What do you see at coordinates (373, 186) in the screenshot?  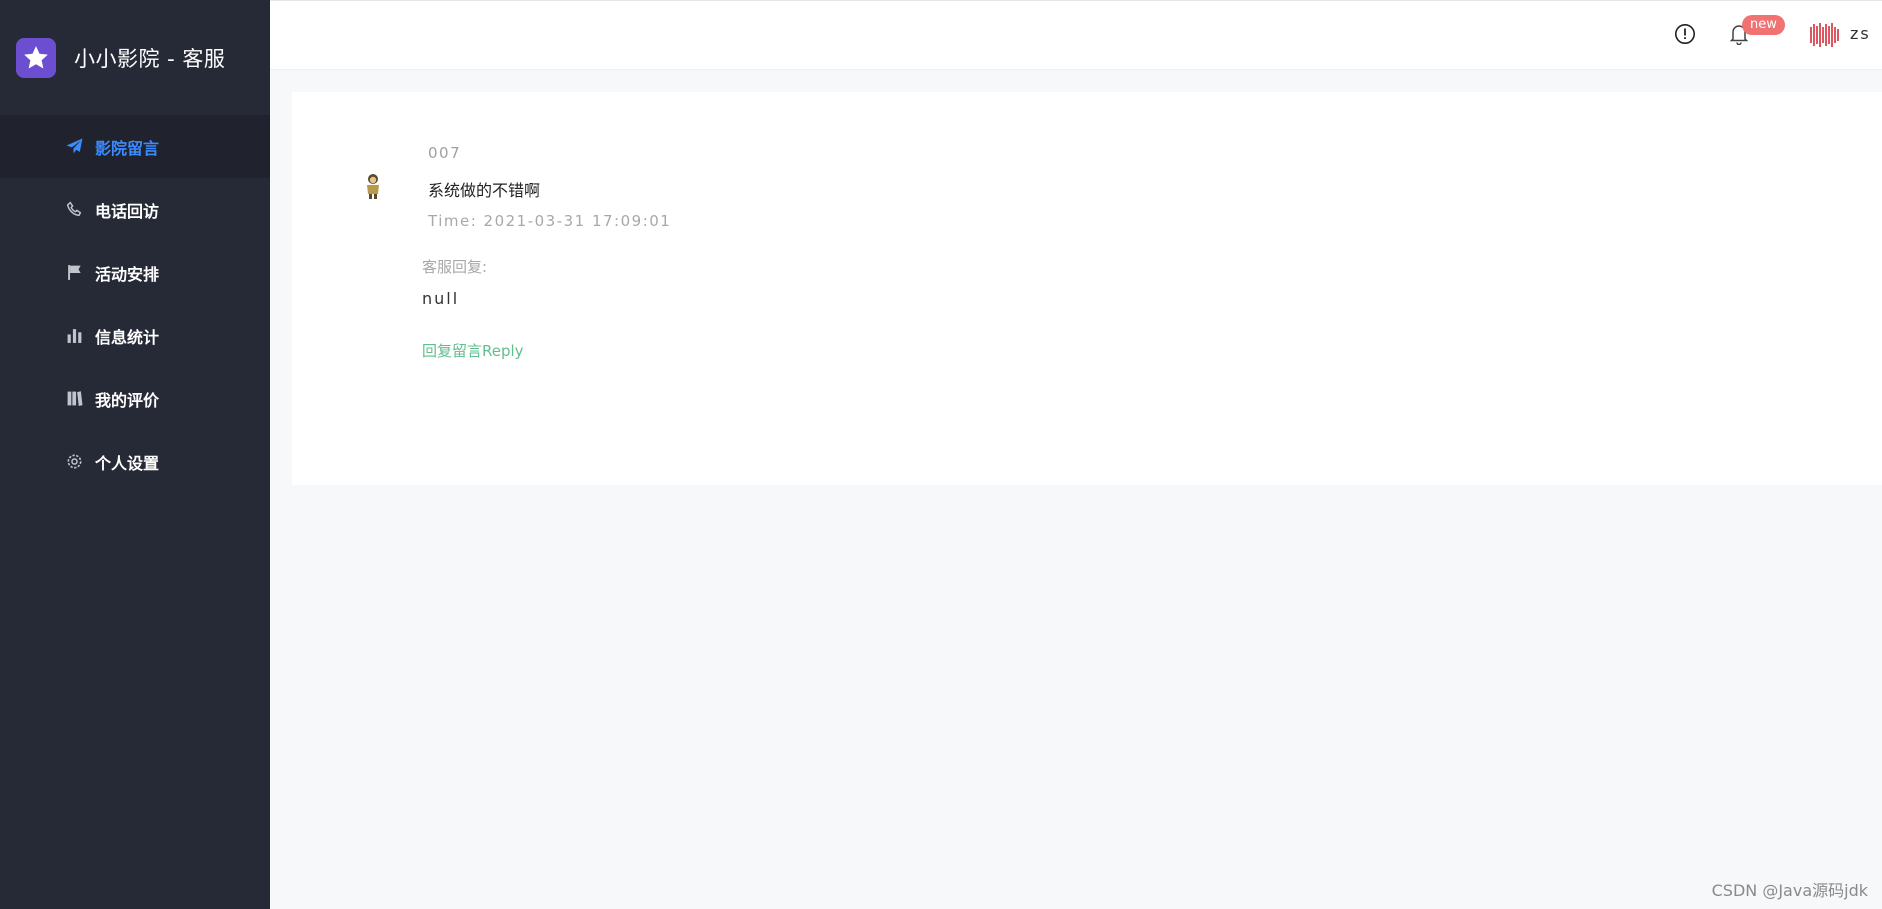 I see `user-avatar` at bounding box center [373, 186].